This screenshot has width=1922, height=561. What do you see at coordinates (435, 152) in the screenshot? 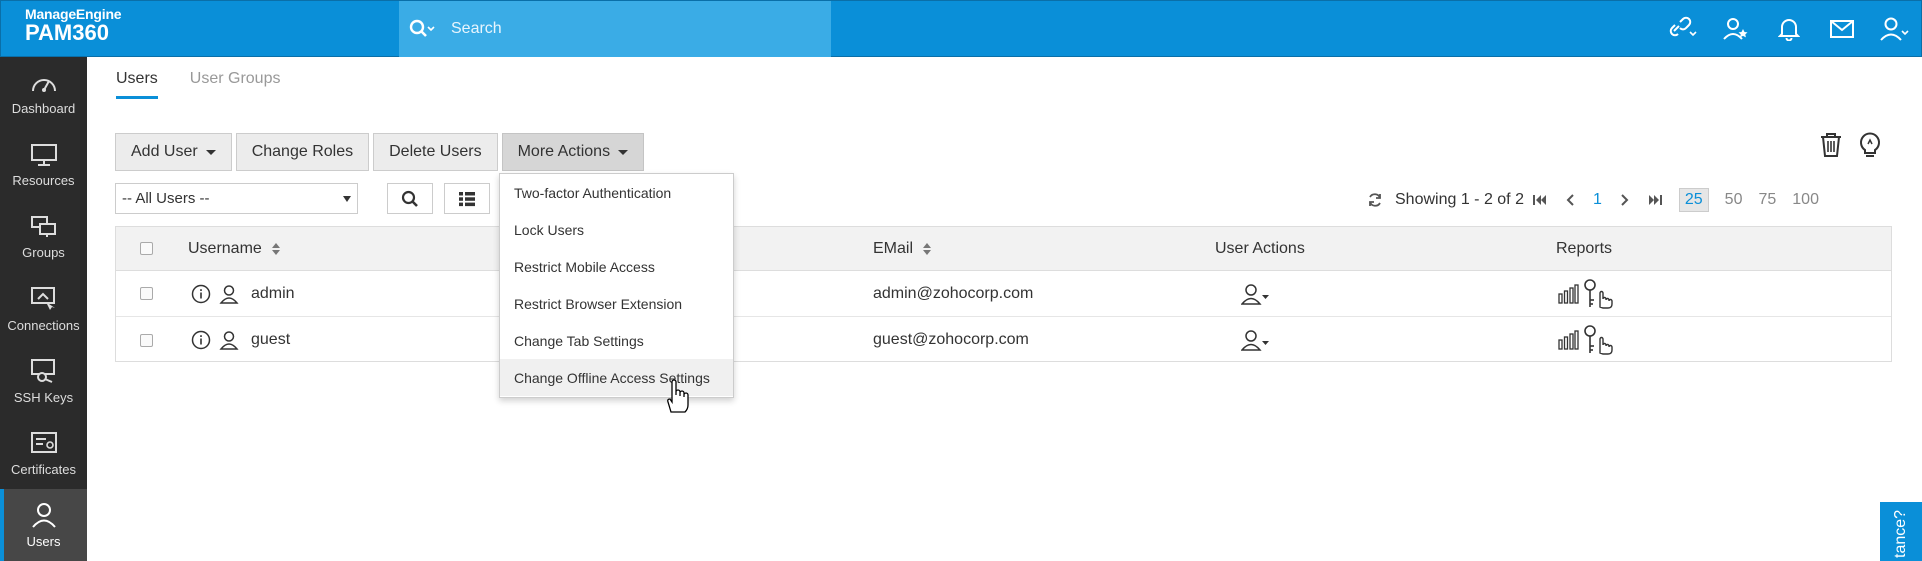
I see `delete-users-button: Delete Users` at bounding box center [435, 152].